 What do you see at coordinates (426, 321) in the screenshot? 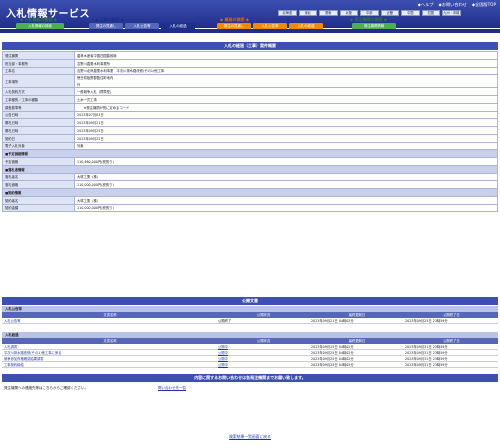
I see `doc-end: 2023年09月25日 23時59分` at bounding box center [426, 321].